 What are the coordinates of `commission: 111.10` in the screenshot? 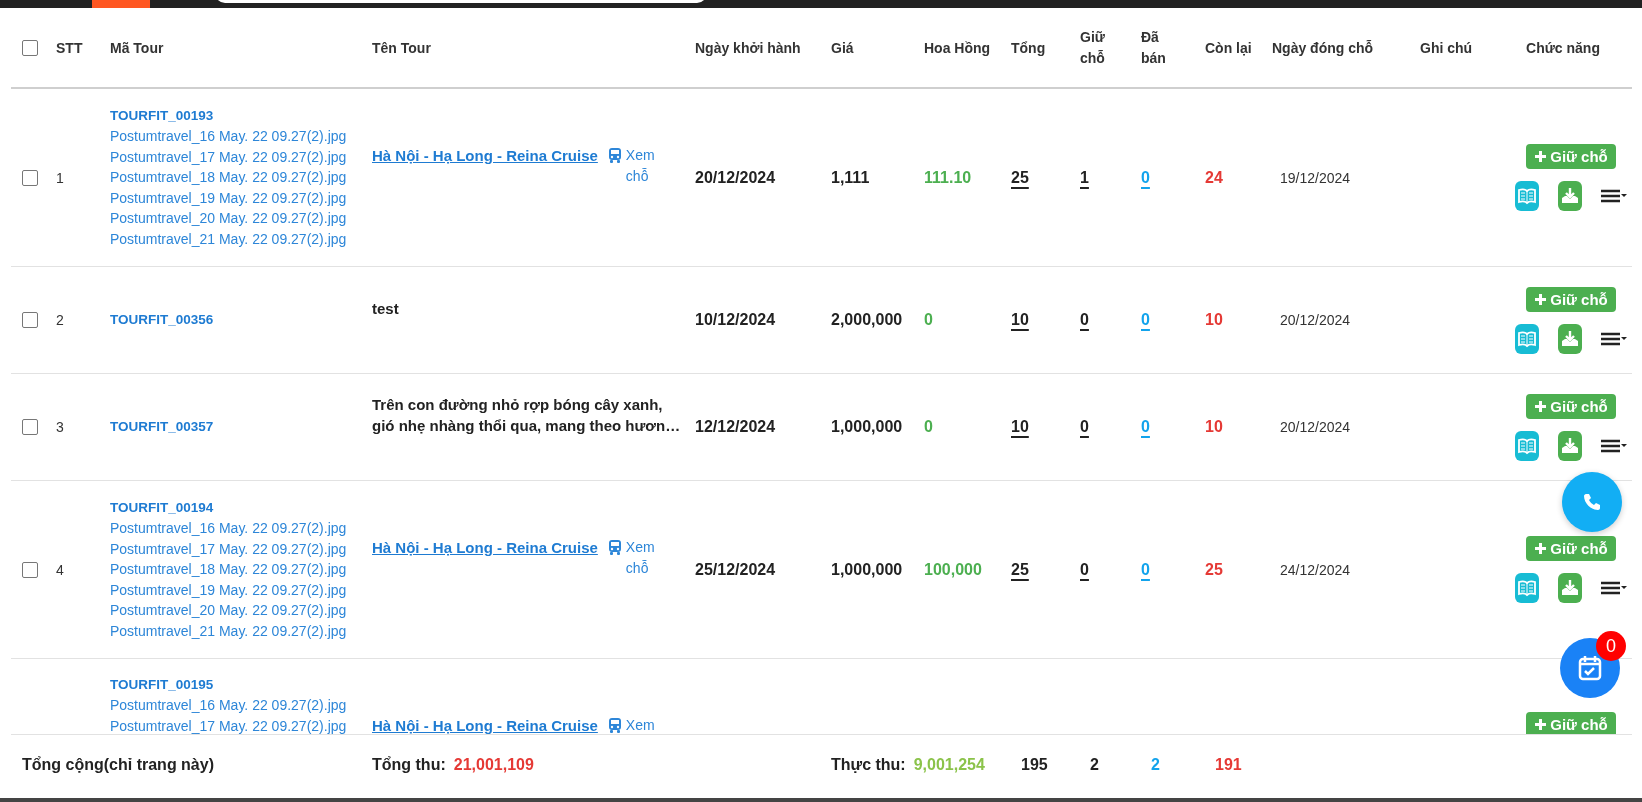 It's located at (948, 177).